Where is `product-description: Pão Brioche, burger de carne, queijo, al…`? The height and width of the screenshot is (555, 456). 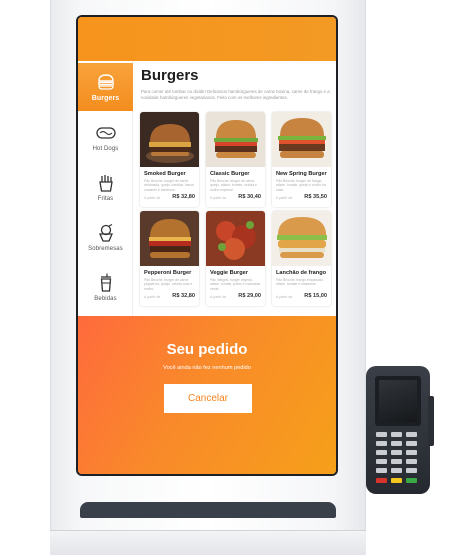 product-description: Pão Brioche, burger de carne, queijo, al… is located at coordinates (233, 185).